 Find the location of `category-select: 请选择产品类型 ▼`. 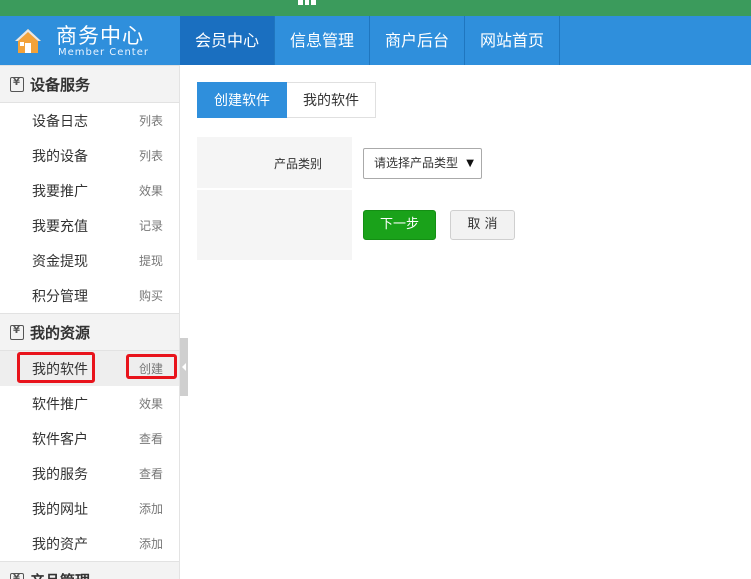

category-select: 请选择产品类型 ▼ is located at coordinates (422, 163).